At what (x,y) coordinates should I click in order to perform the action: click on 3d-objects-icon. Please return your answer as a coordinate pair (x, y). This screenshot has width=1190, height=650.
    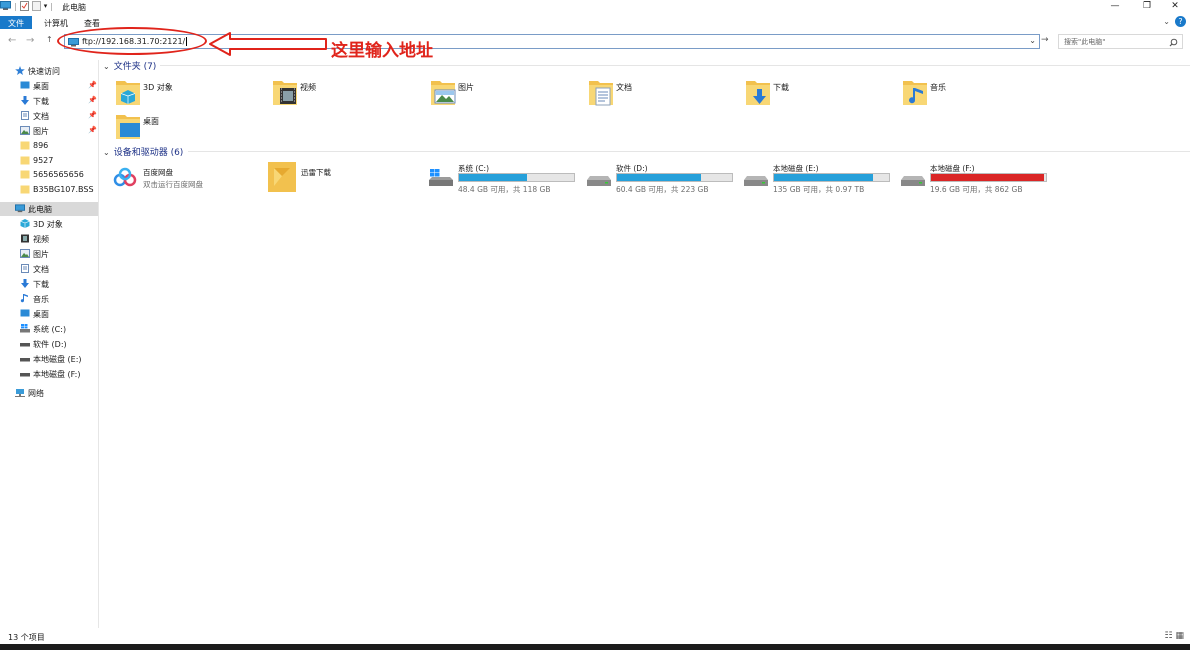
    Looking at the image, I should click on (25, 223).